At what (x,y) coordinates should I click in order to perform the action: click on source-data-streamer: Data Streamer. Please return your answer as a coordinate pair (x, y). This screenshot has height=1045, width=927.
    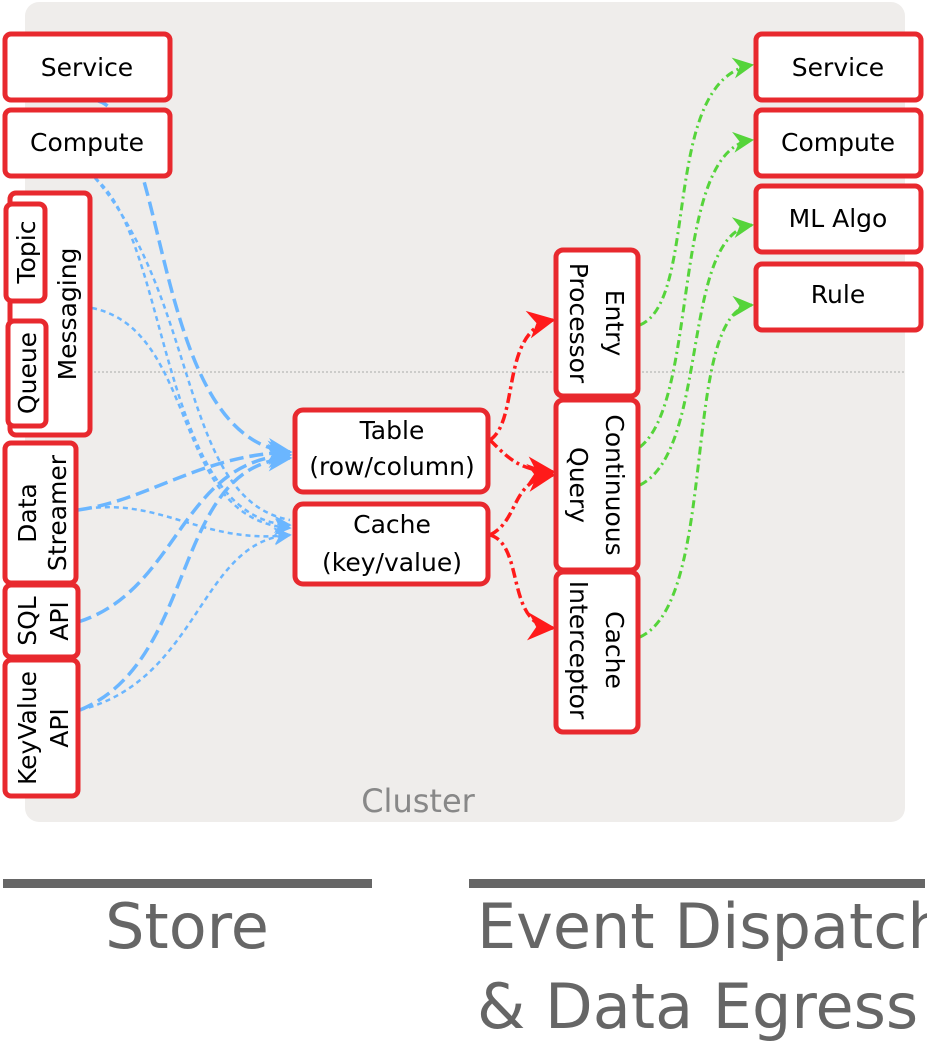
    Looking at the image, I should click on (40, 513).